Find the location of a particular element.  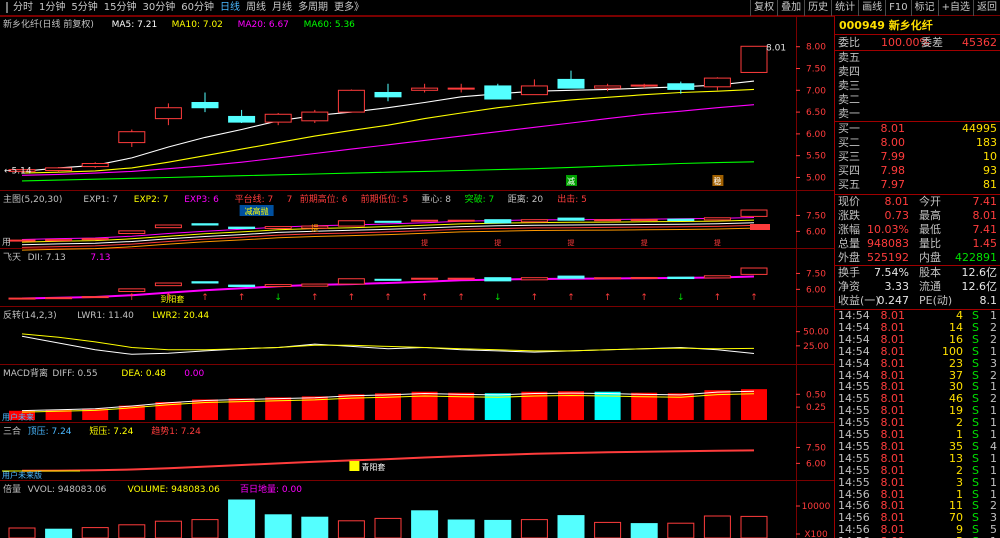

period-tab: 30分钟 is located at coordinates (158, 8).